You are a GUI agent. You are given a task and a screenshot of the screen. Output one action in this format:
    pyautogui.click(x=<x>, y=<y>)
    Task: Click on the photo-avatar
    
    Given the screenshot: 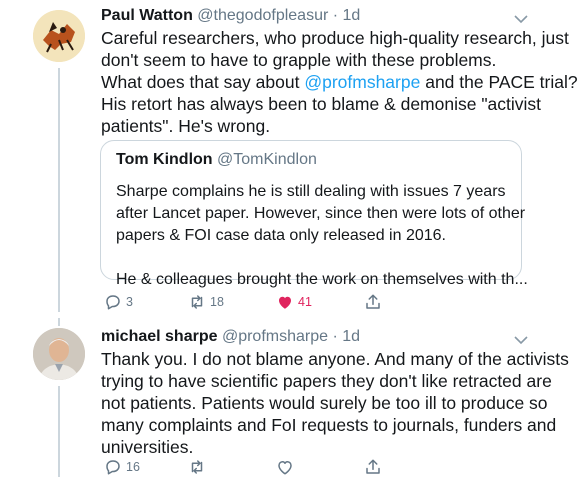 What is the action you would take?
    pyautogui.click(x=59, y=354)
    